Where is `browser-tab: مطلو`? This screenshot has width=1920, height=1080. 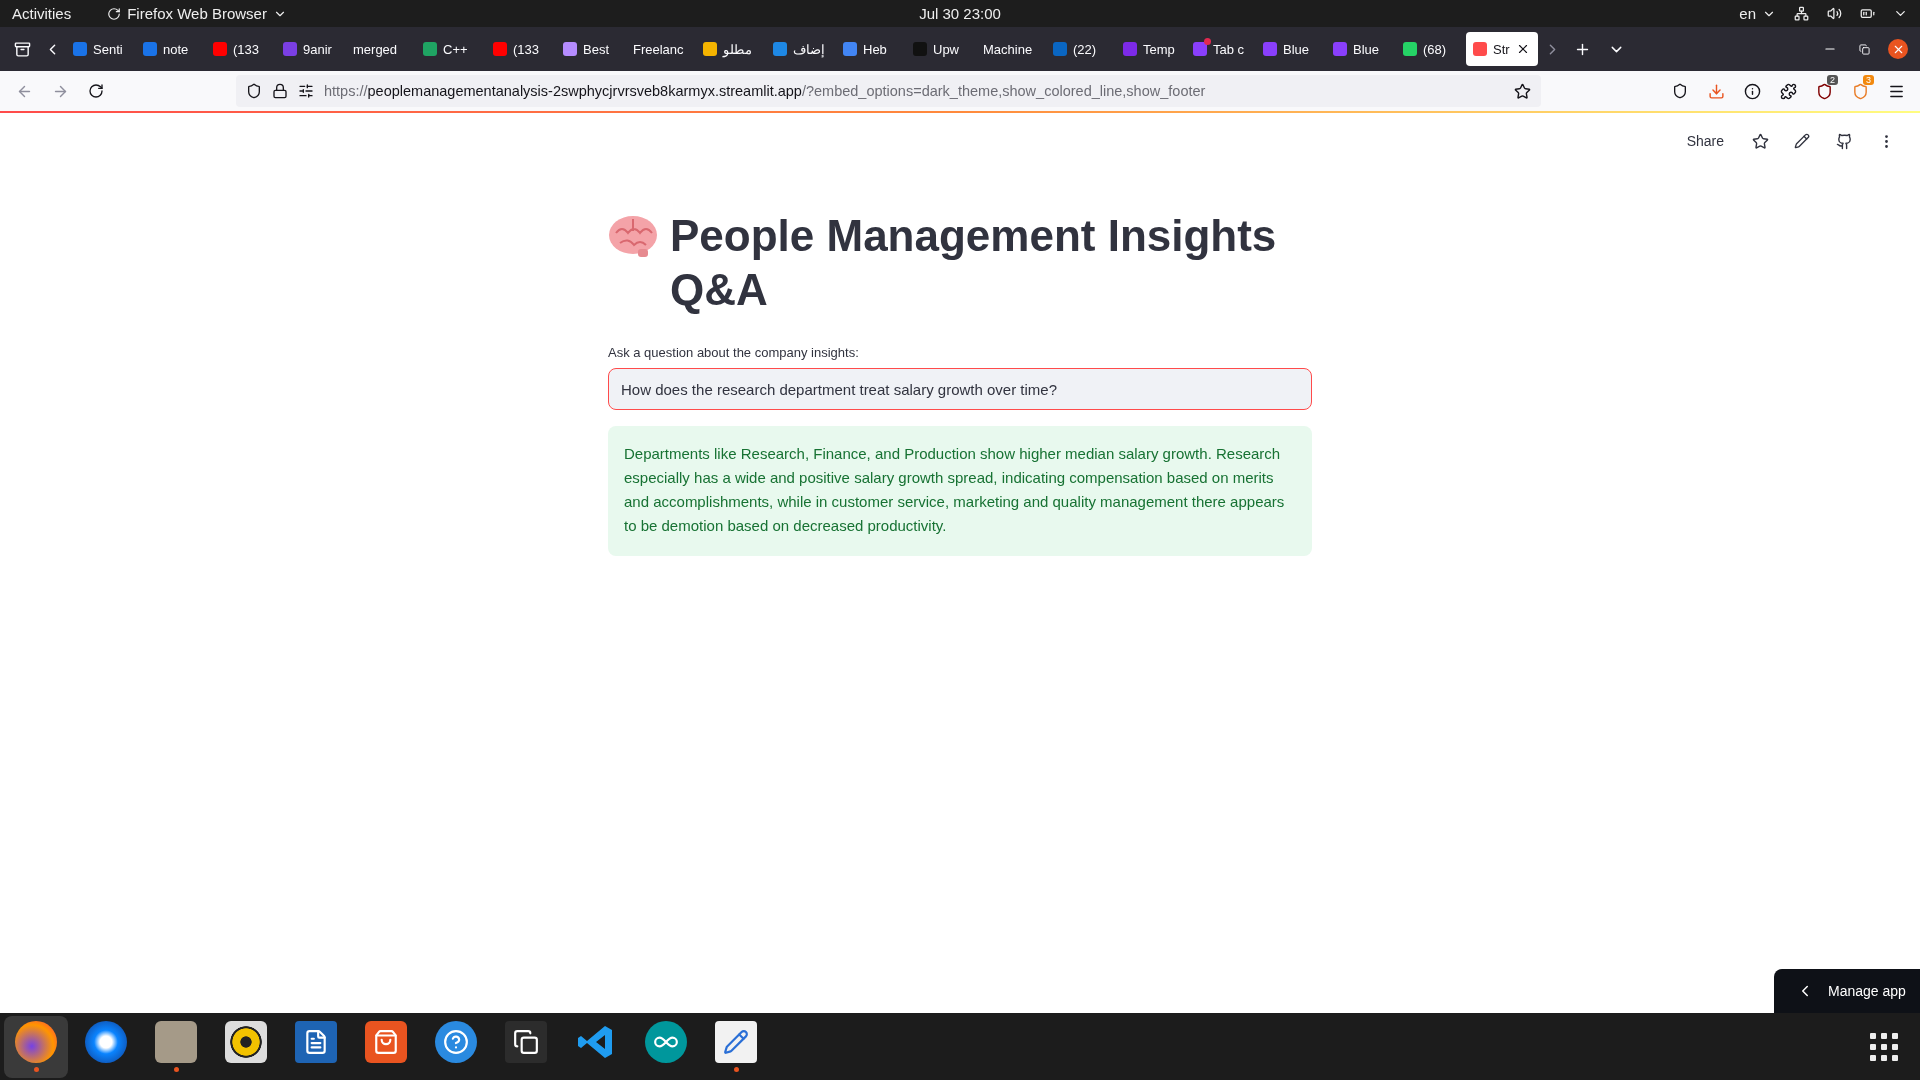 browser-tab: مطلو is located at coordinates (730, 49).